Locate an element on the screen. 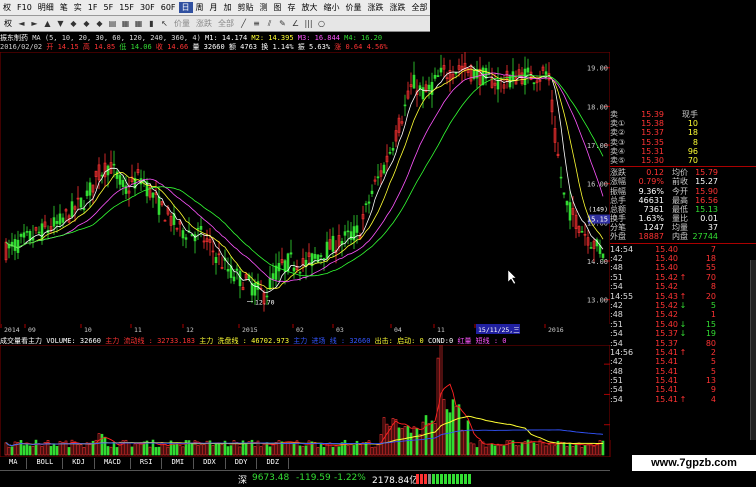 The width and height of the screenshot is (756, 487). draw-icon: ✎ is located at coordinates (282, 23).